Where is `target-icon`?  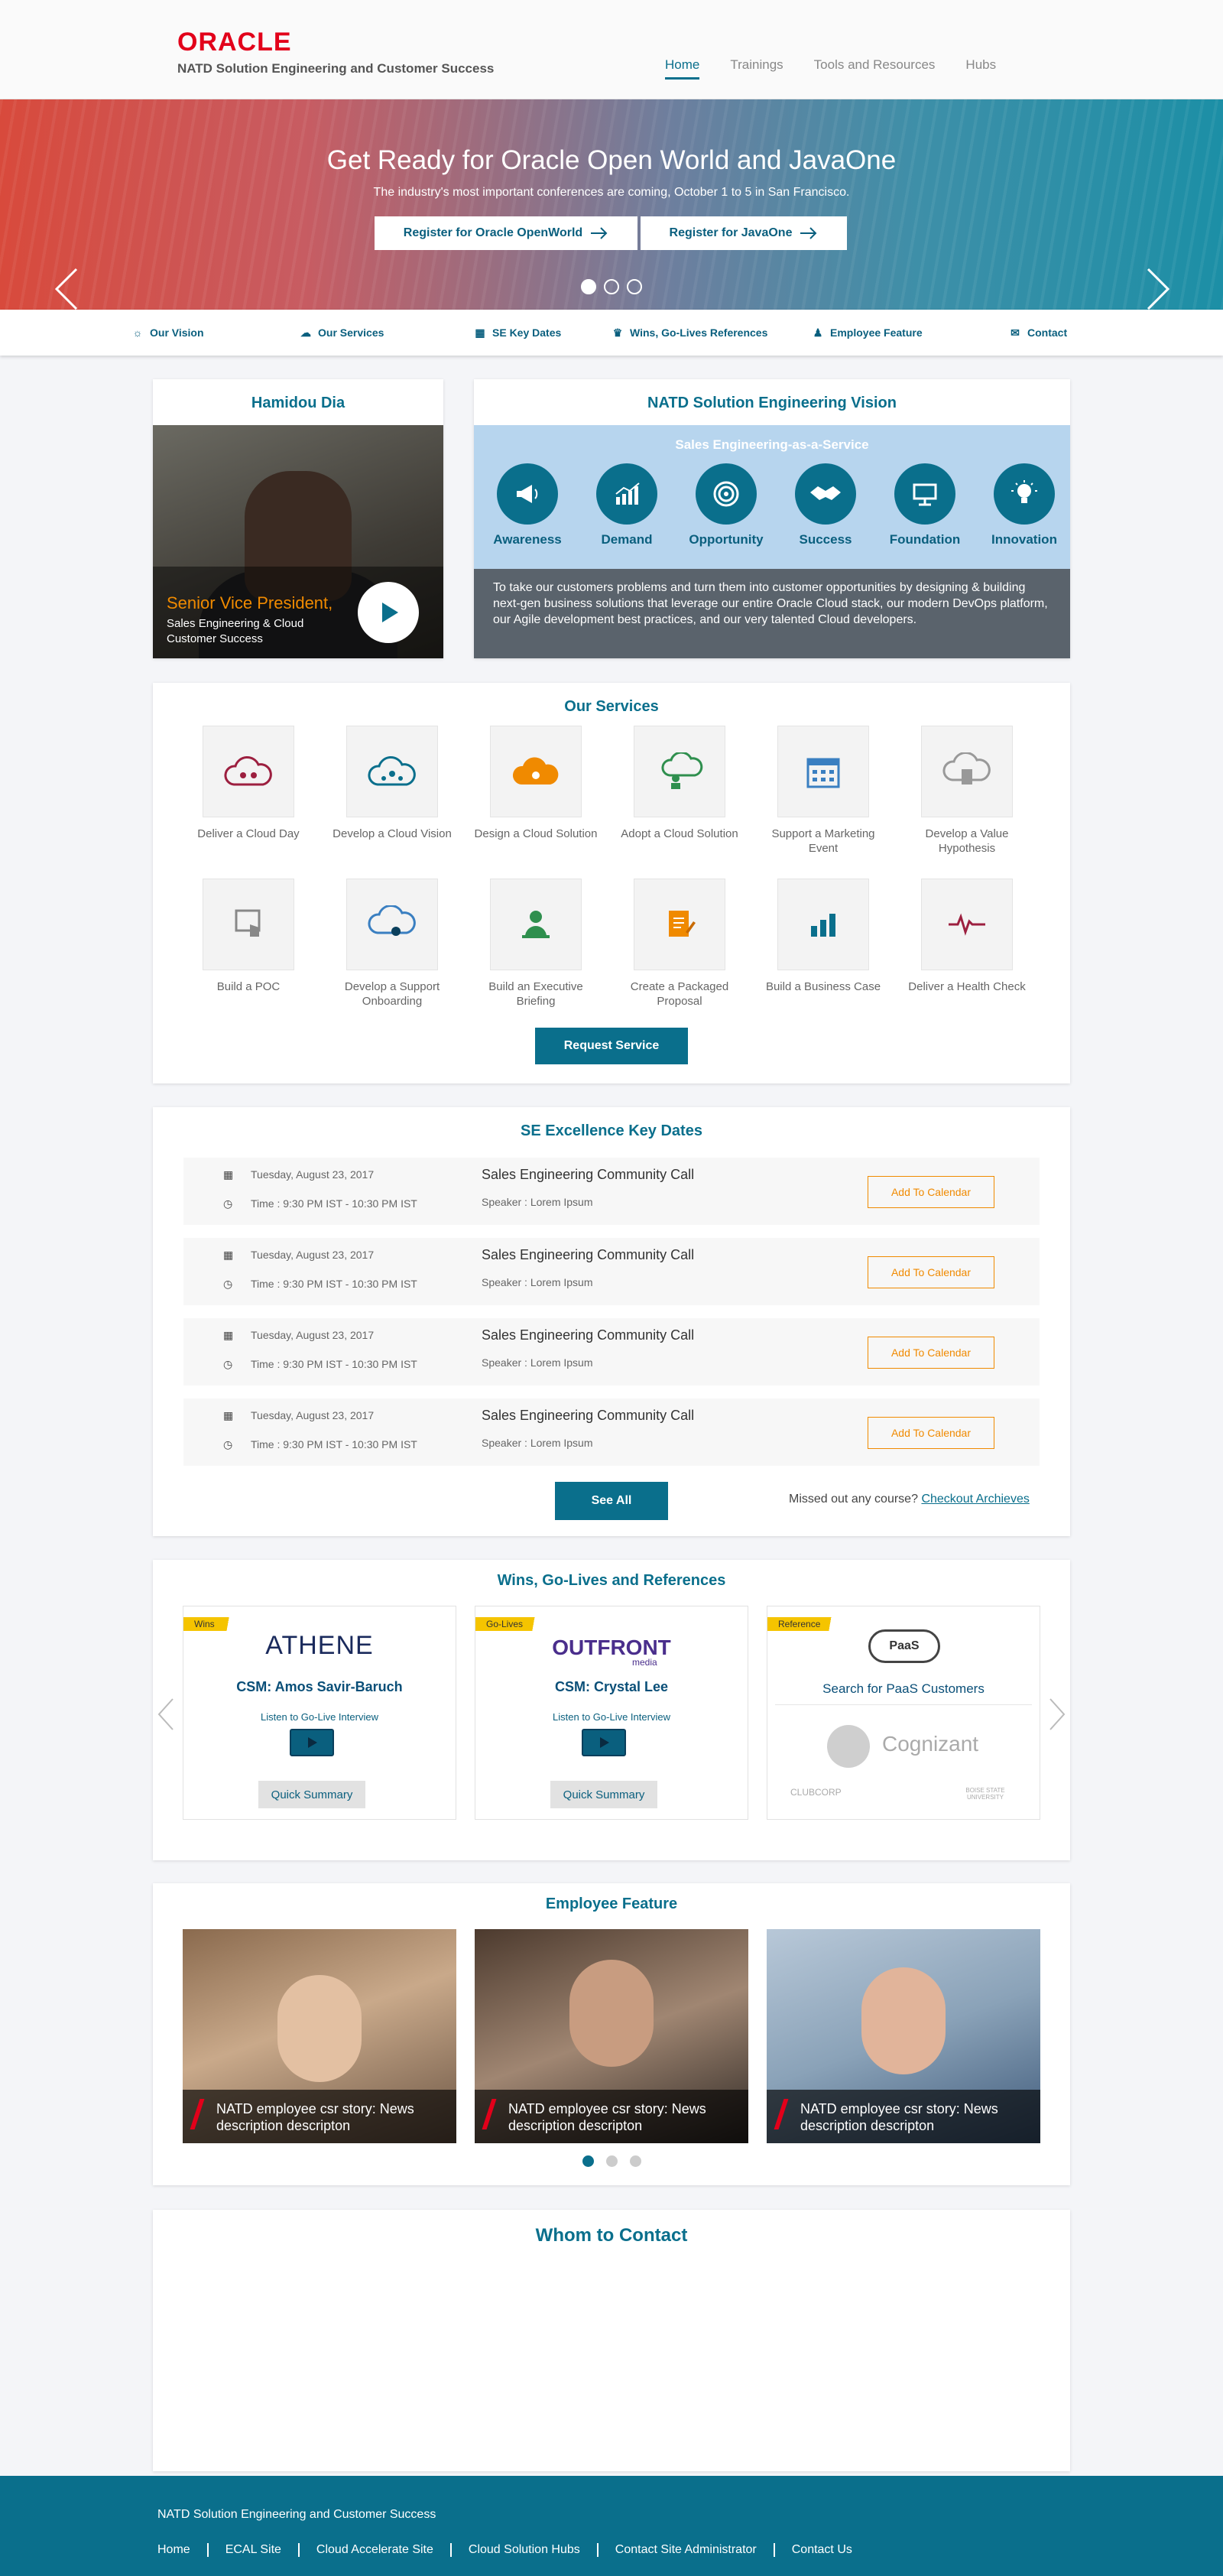 target-icon is located at coordinates (726, 494).